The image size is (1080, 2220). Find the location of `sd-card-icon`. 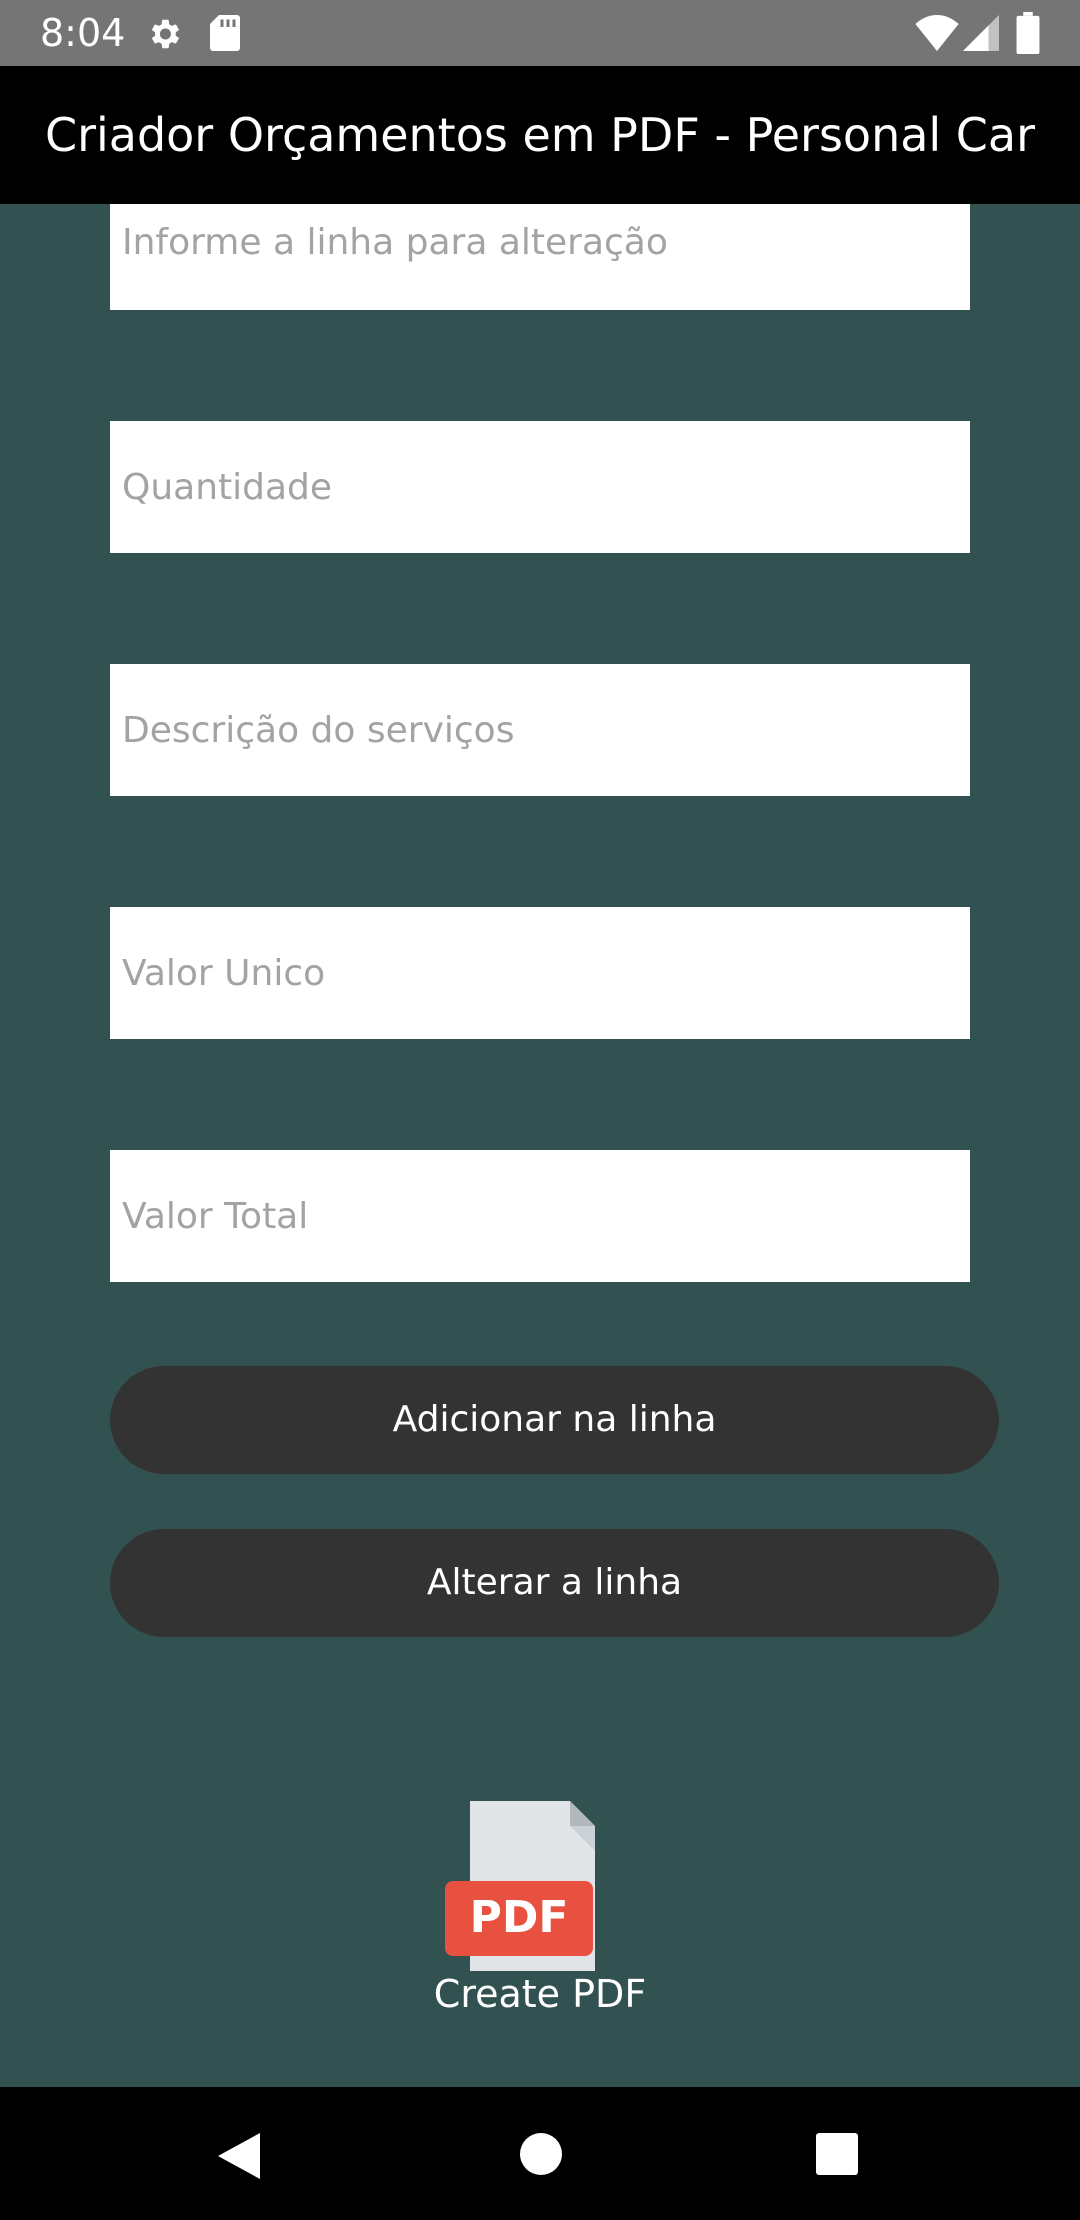

sd-card-icon is located at coordinates (225, 33).